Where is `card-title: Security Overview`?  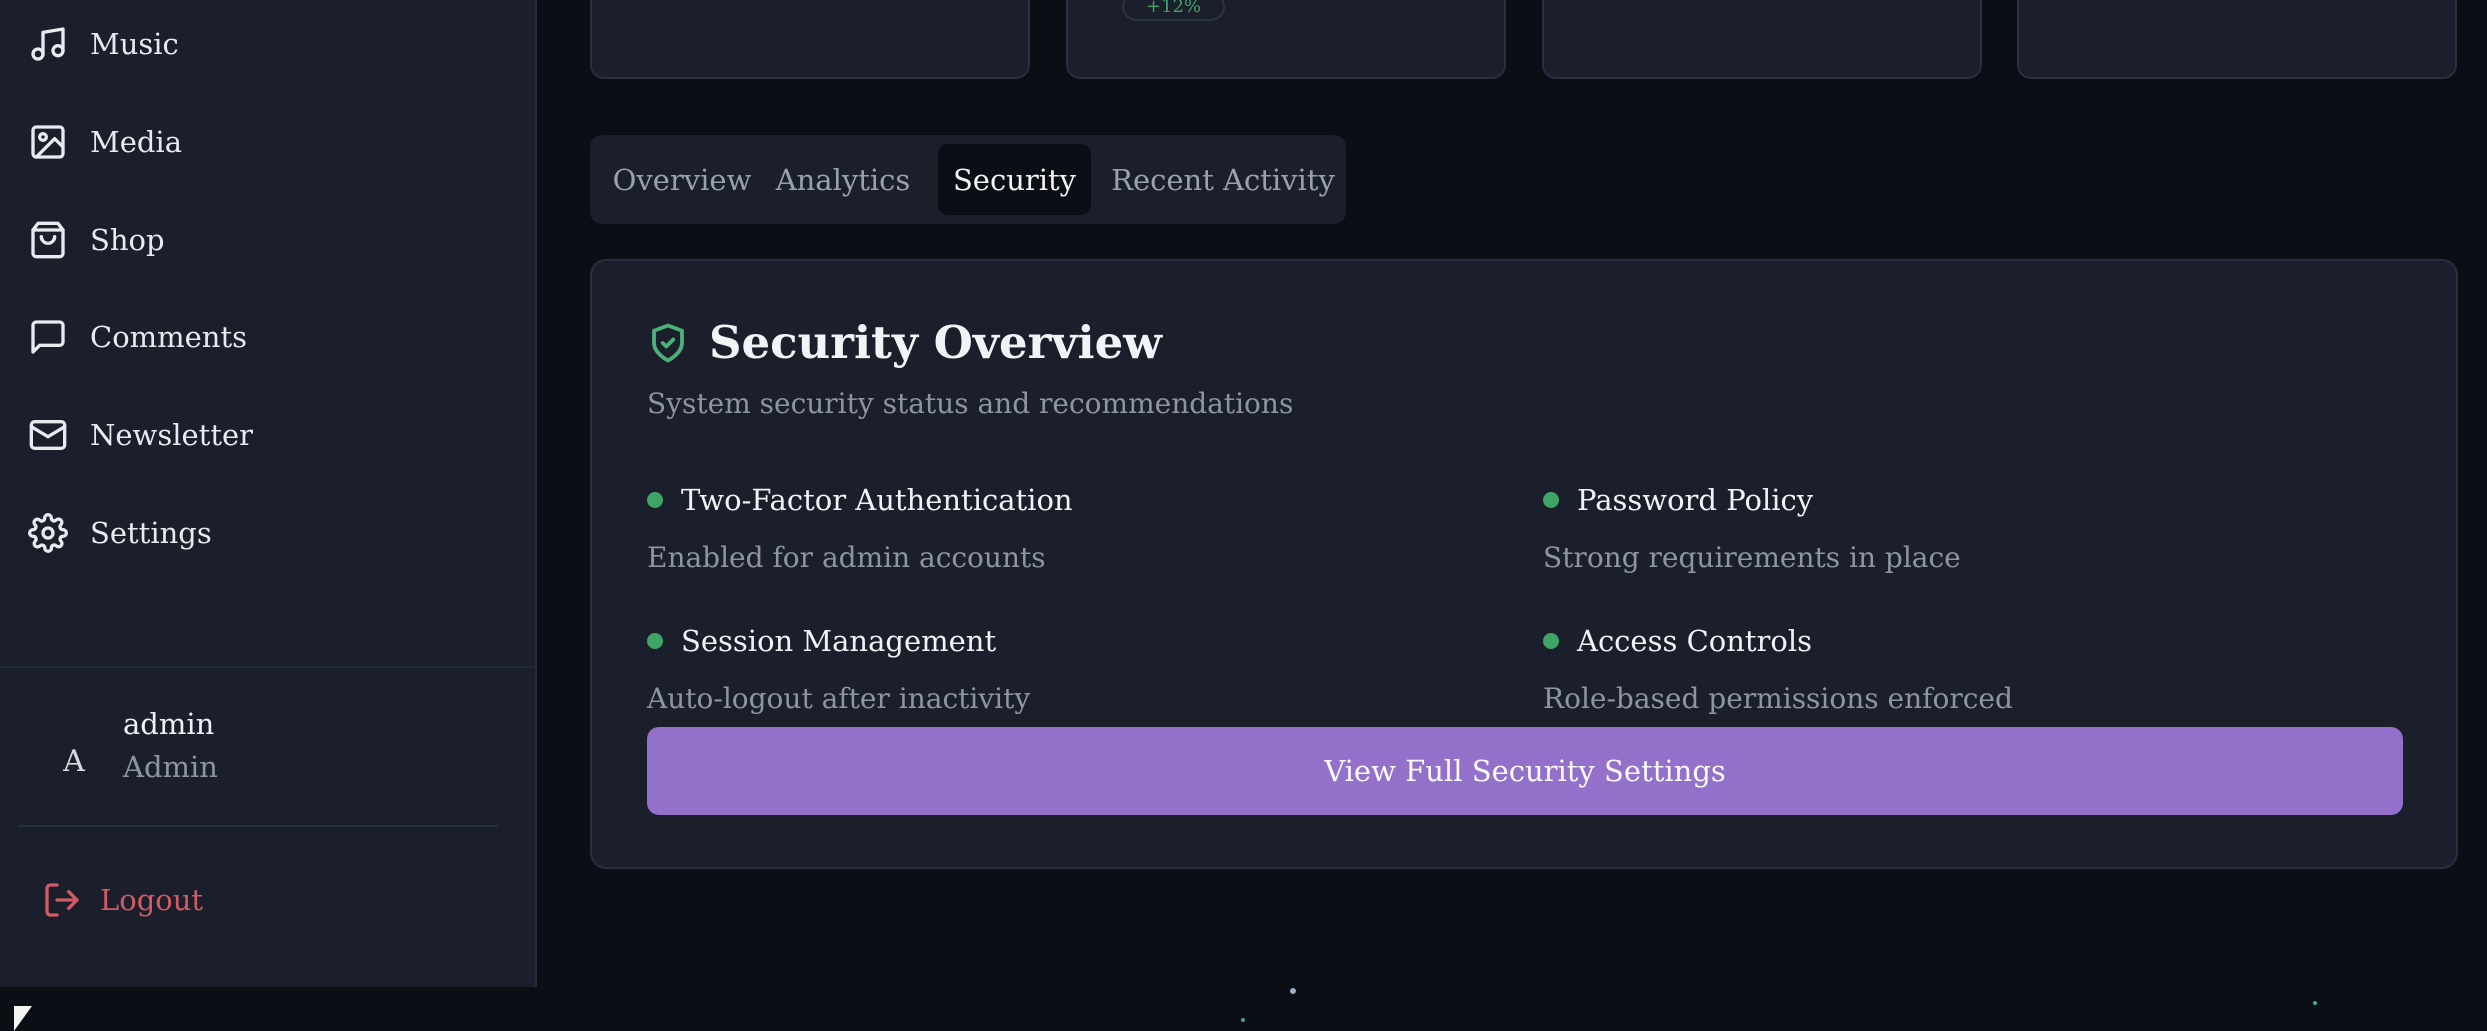
card-title: Security Overview is located at coordinates (935, 342).